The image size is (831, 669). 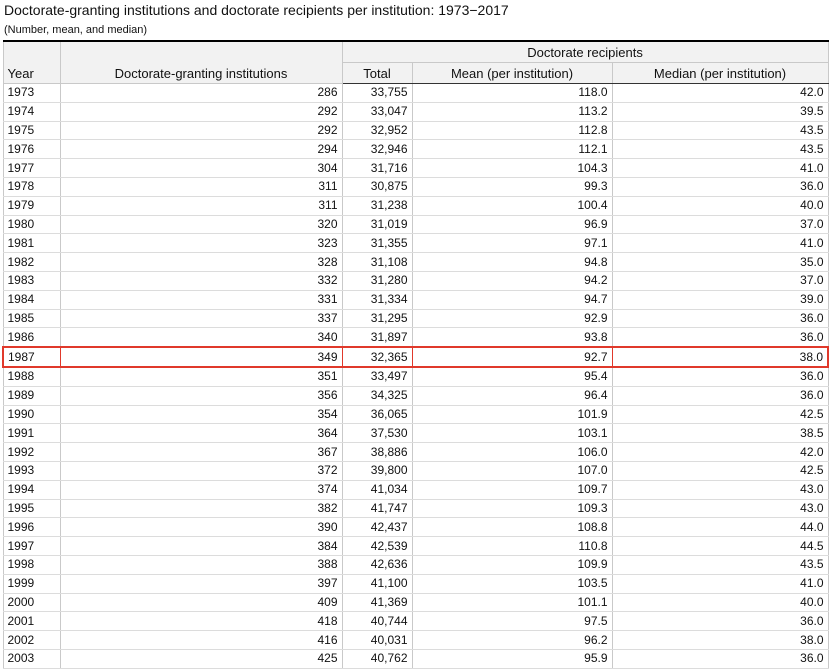 I want to click on cell-mean: 95.4, so click(x=512, y=376).